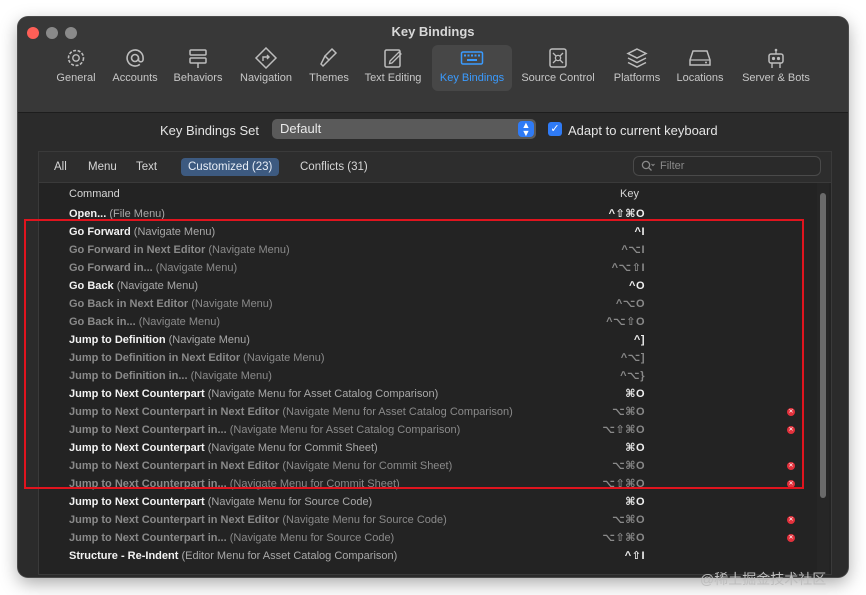 Image resolution: width=866 pixels, height=595 pixels. I want to click on filter-tab-conflicts: Conflicts (31), so click(334, 167).